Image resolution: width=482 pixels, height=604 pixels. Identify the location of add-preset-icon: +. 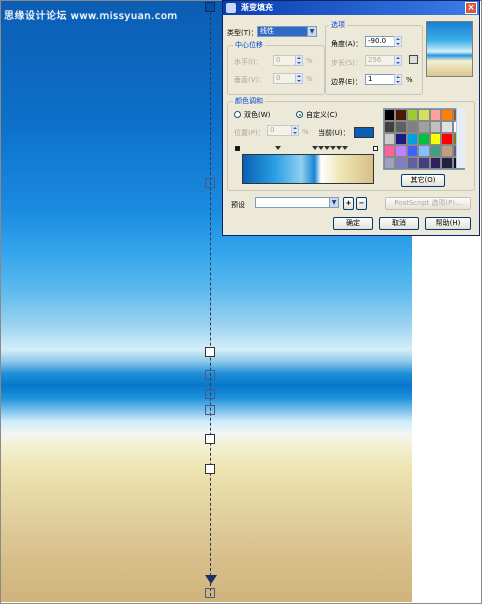
(348, 203).